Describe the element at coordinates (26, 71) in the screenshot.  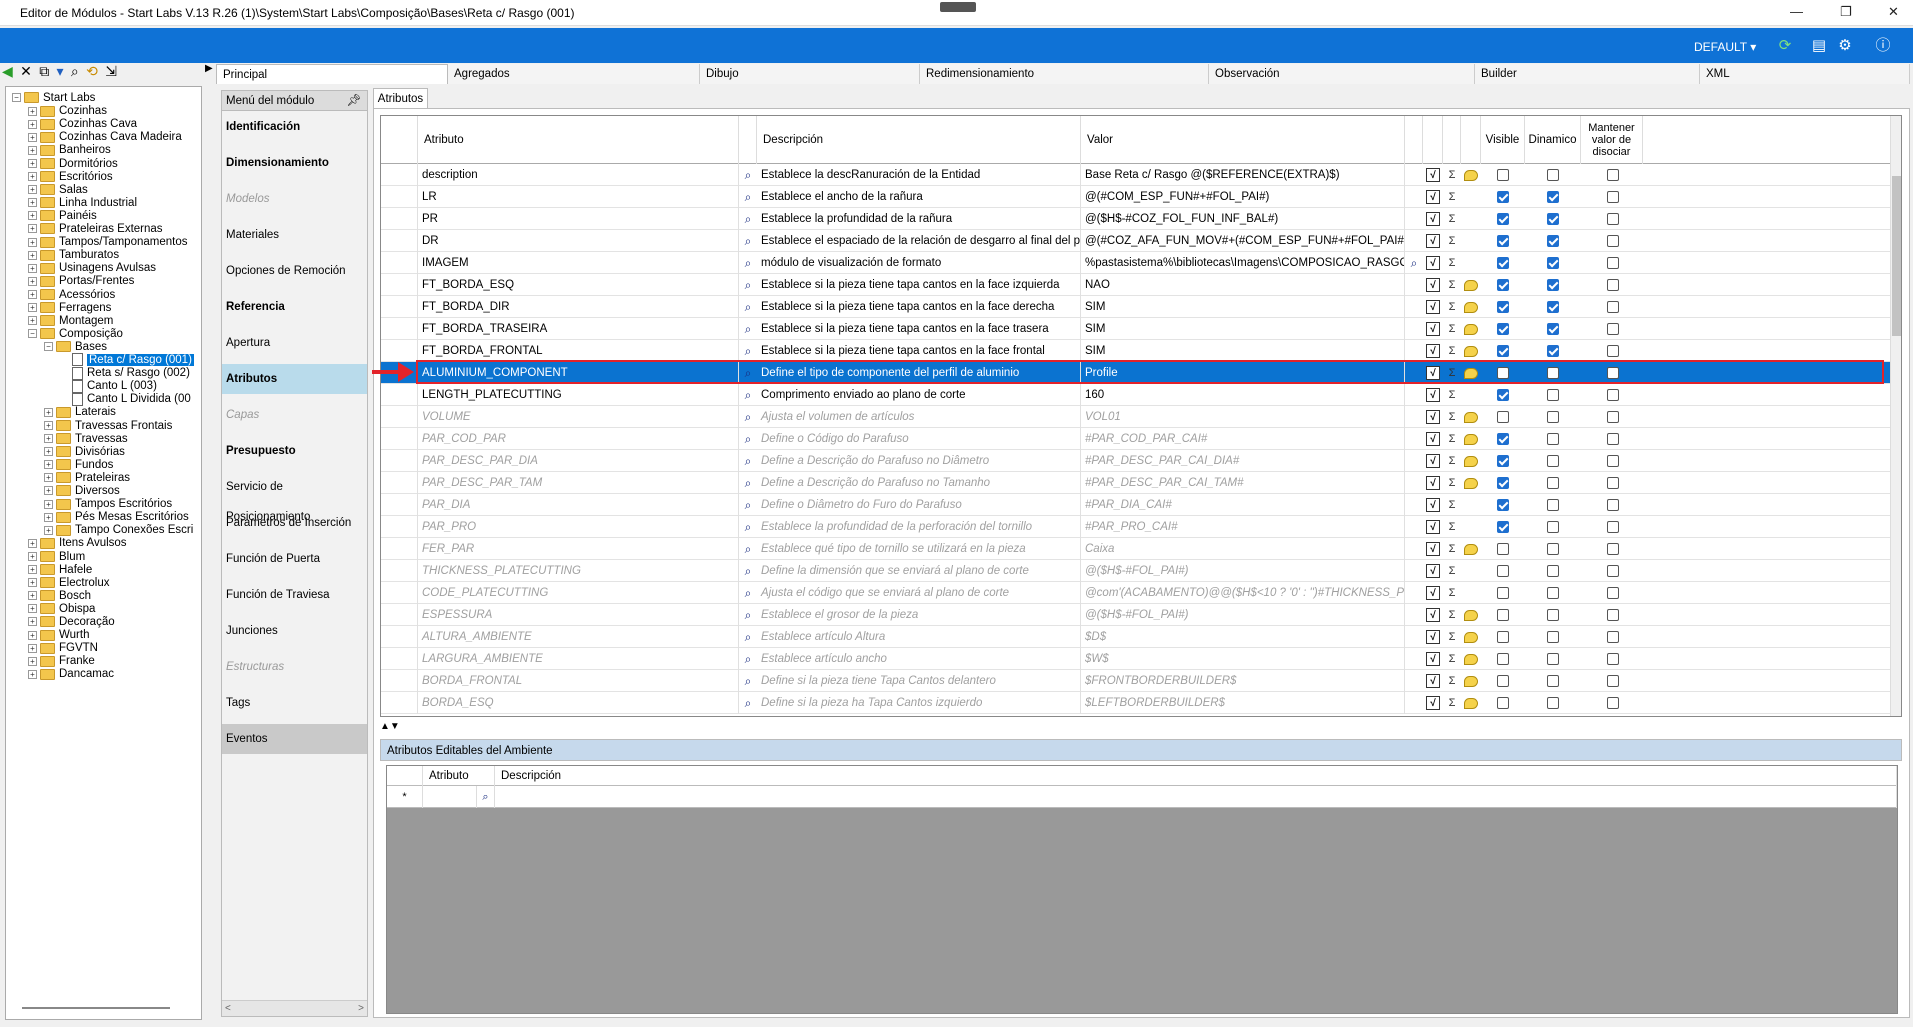
I see `delete-icon: ✕` at that location.